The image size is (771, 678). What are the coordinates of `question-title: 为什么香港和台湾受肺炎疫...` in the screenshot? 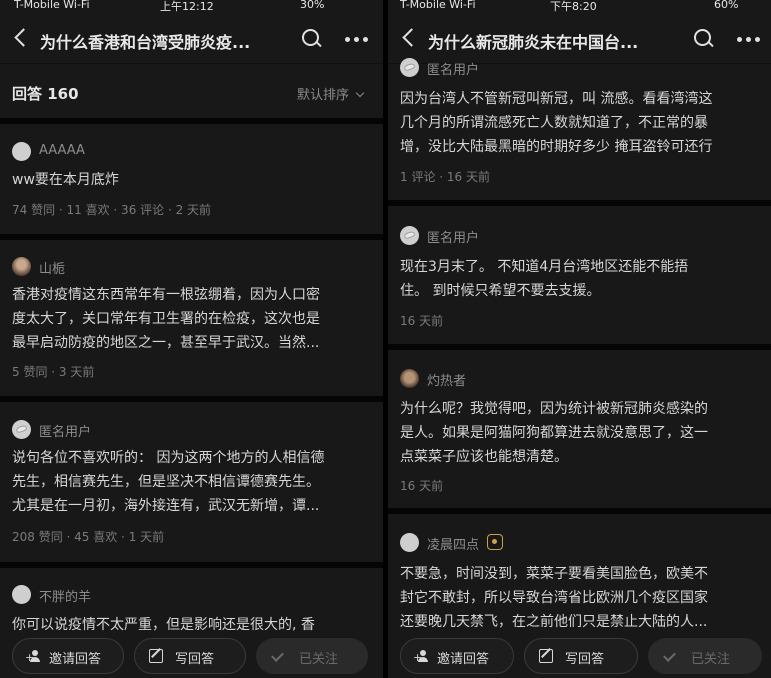 It's located at (145, 41).